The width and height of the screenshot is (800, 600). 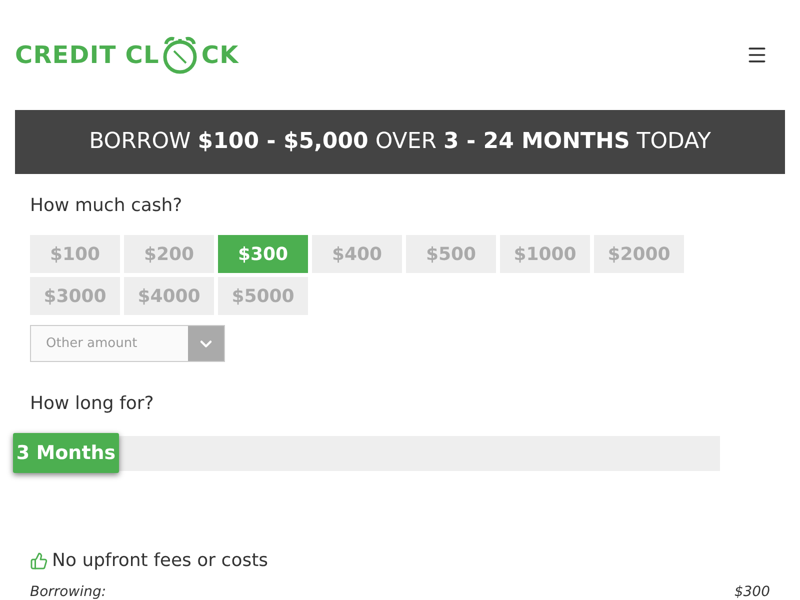 I want to click on section-heading: How much cash?, so click(x=107, y=206).